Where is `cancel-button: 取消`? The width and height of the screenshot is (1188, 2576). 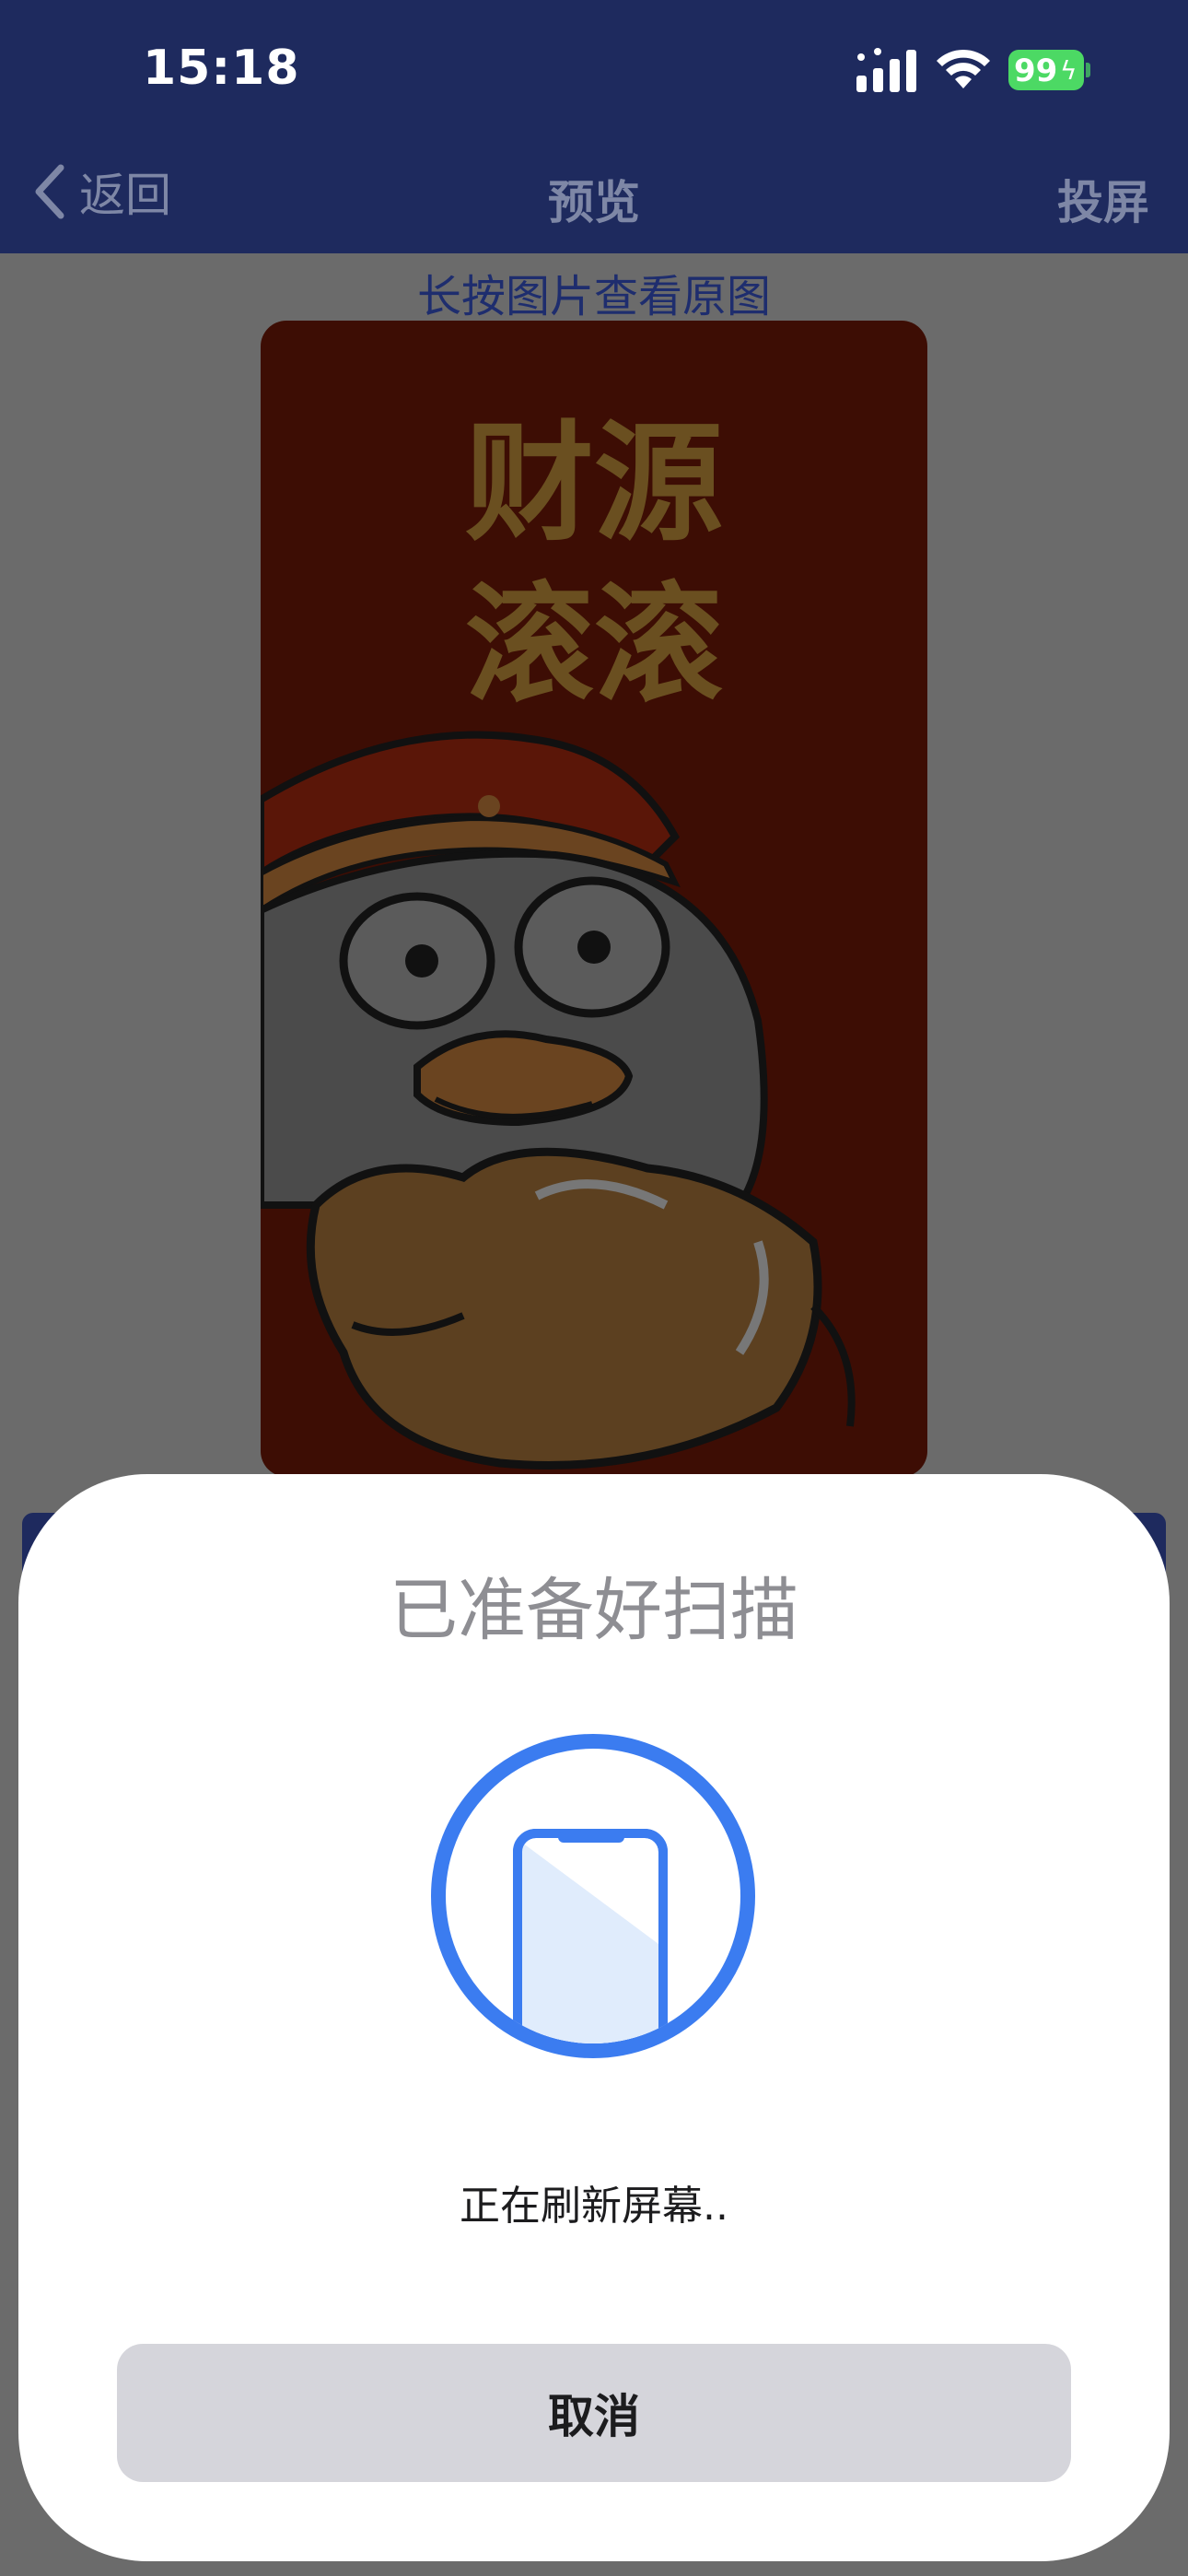 cancel-button: 取消 is located at coordinates (594, 2413).